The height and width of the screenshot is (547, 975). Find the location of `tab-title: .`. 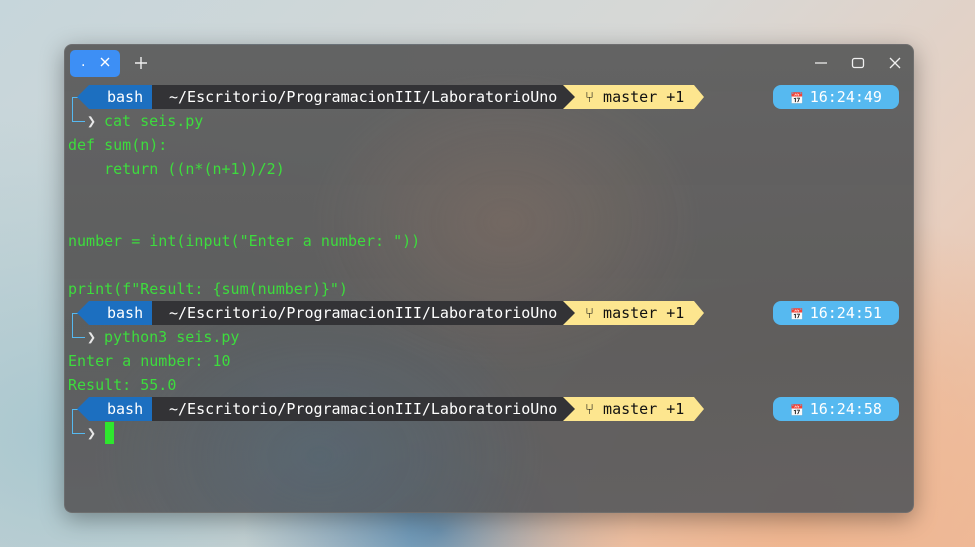

tab-title: . is located at coordinates (83, 62).